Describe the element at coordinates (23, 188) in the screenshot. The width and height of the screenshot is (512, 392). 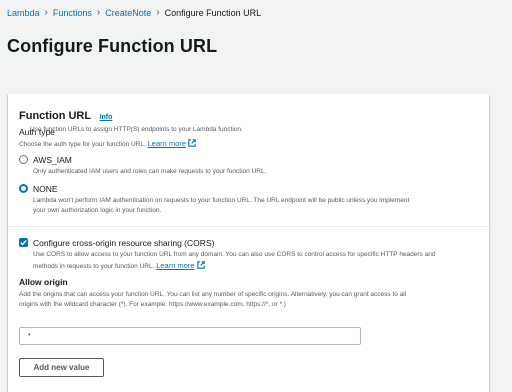
I see `auth-none-radio` at that location.